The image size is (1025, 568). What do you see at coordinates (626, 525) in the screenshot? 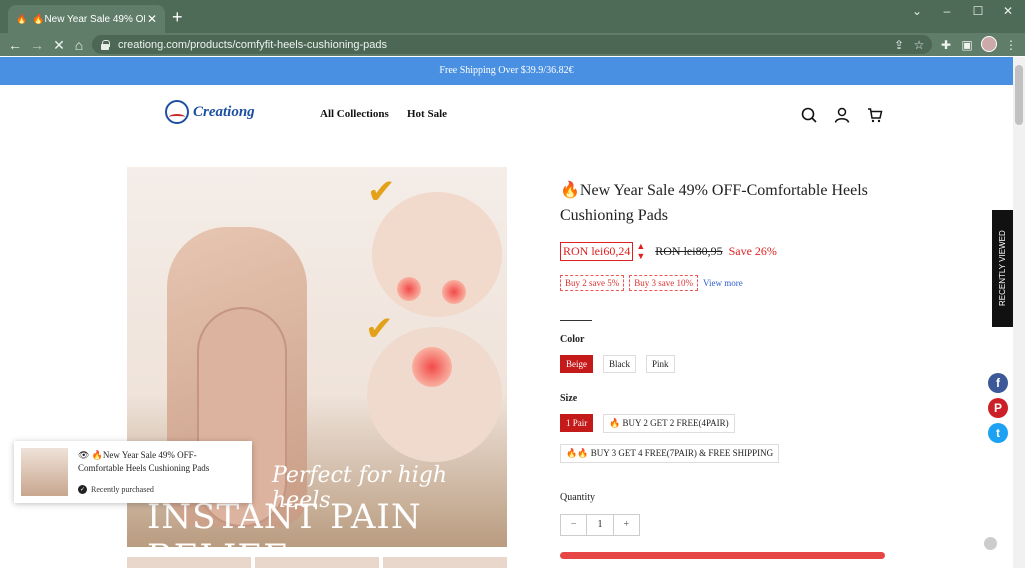
I see `increase-button: +` at bounding box center [626, 525].